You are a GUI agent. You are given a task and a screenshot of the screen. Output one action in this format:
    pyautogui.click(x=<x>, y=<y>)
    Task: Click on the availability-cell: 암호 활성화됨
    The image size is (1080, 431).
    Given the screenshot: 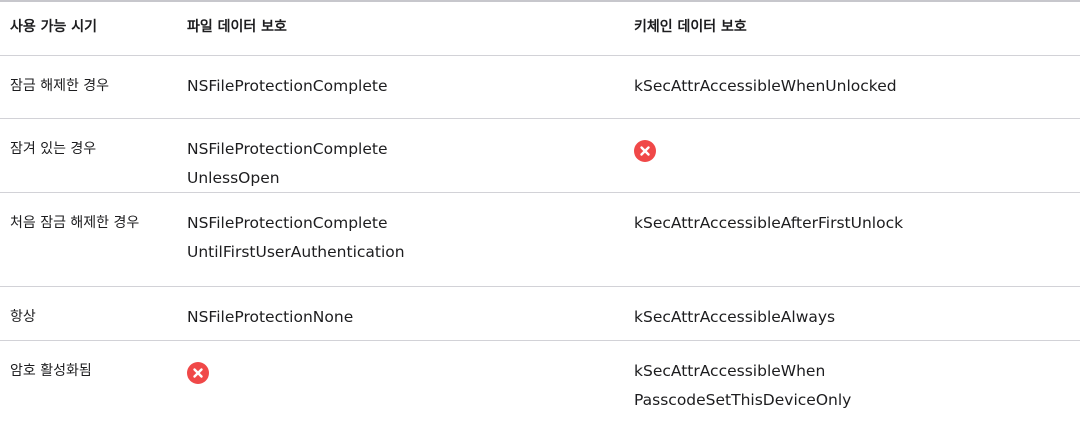 What is the action you would take?
    pyautogui.click(x=51, y=371)
    